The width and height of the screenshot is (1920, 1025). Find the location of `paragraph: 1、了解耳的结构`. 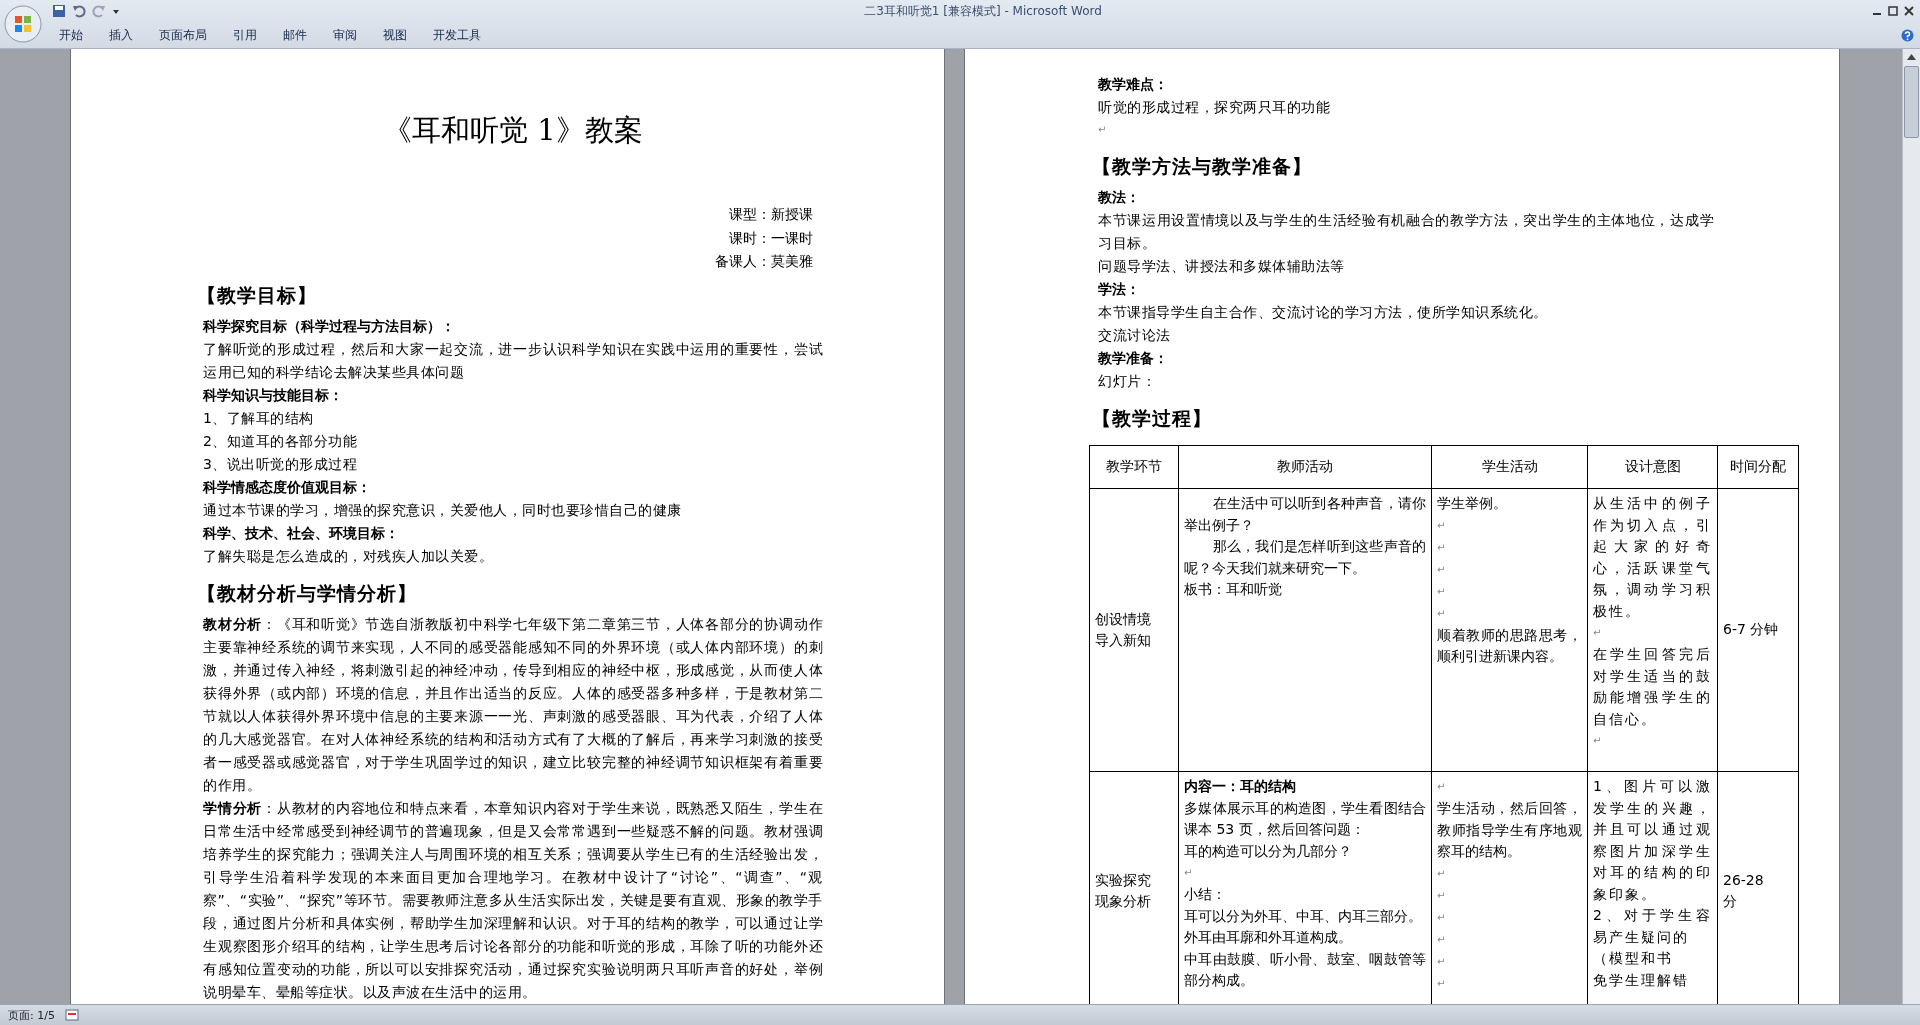

paragraph: 1、了解耳的结构 is located at coordinates (259, 418).